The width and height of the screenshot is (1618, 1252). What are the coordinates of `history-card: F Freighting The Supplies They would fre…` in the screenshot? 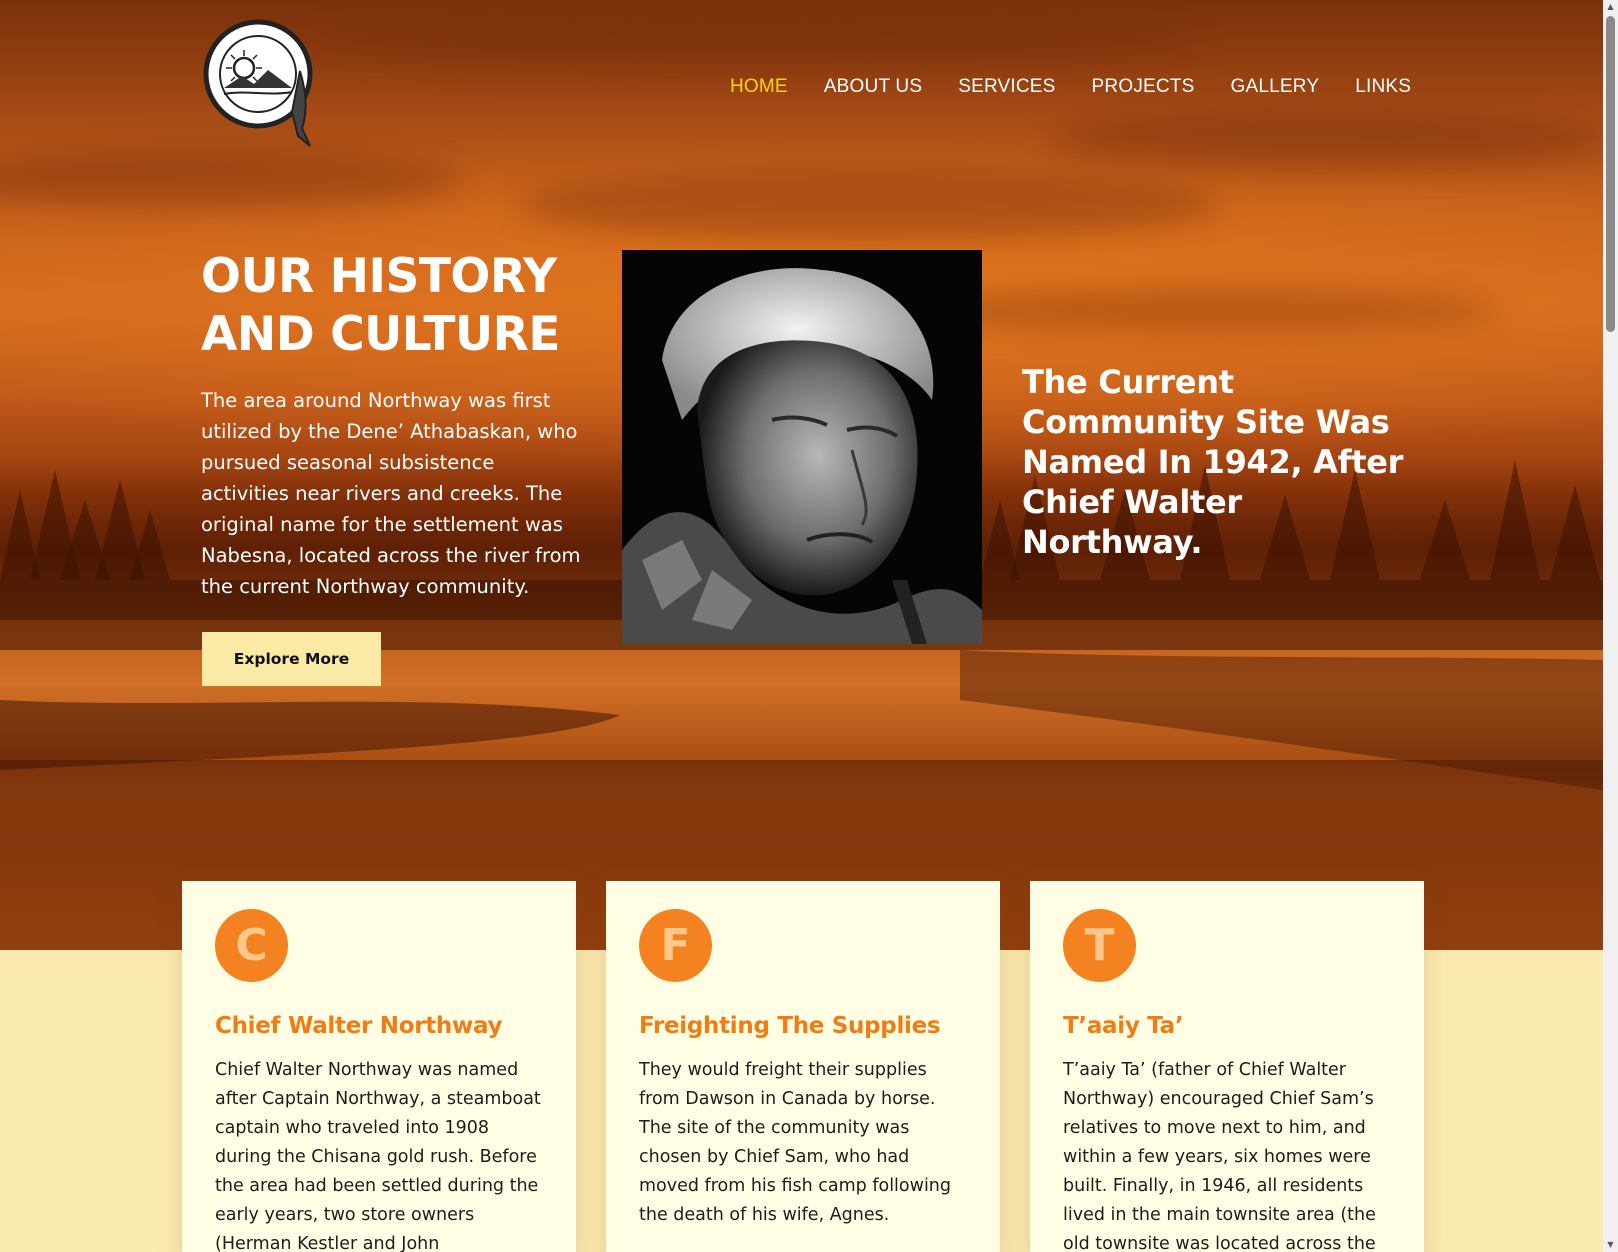 It's located at (803, 1066).